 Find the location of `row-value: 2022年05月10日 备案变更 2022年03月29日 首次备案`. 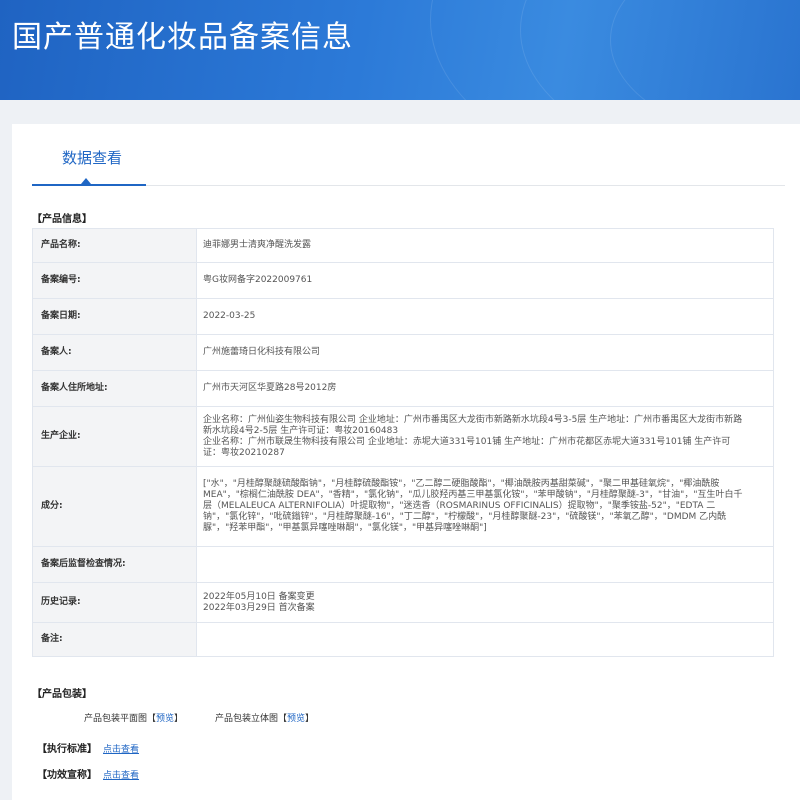

row-value: 2022年05月10日 备案变更 2022年03月29日 首次备案 is located at coordinates (485, 602).